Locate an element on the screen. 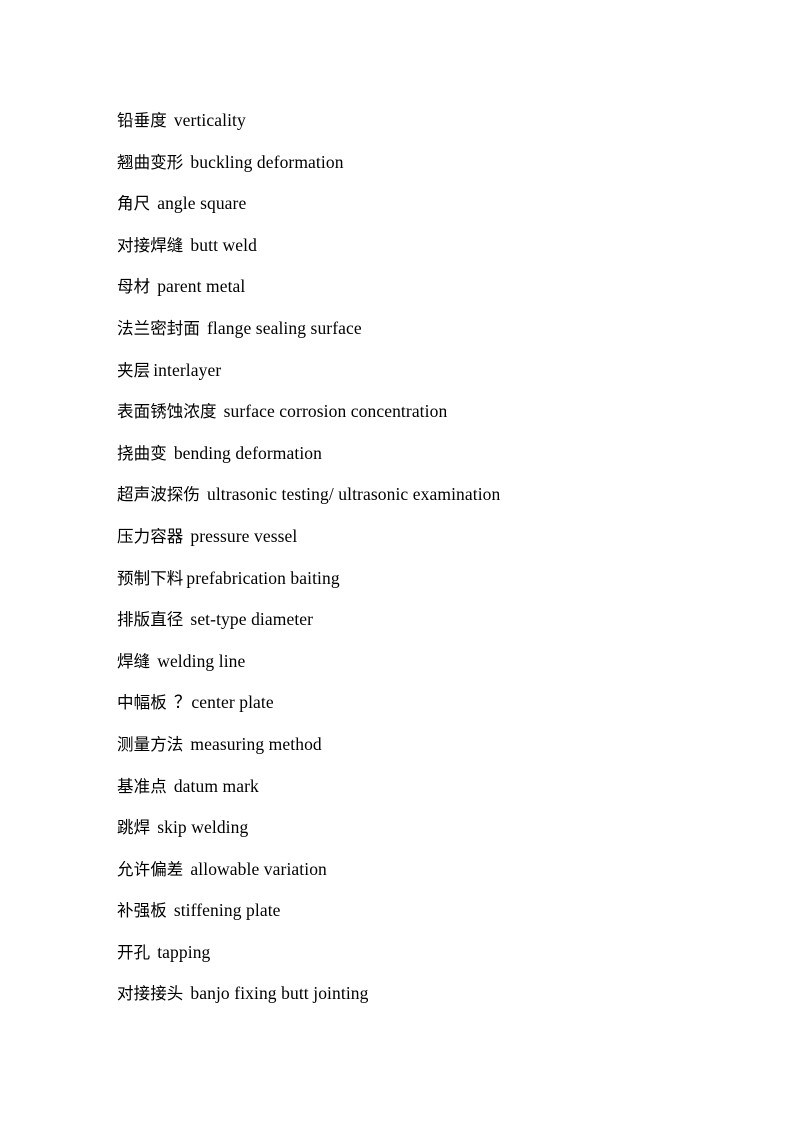 The image size is (794, 1123). glossary-entry: 对接接头 banjo fixing butt jointing is located at coordinates (417, 994).